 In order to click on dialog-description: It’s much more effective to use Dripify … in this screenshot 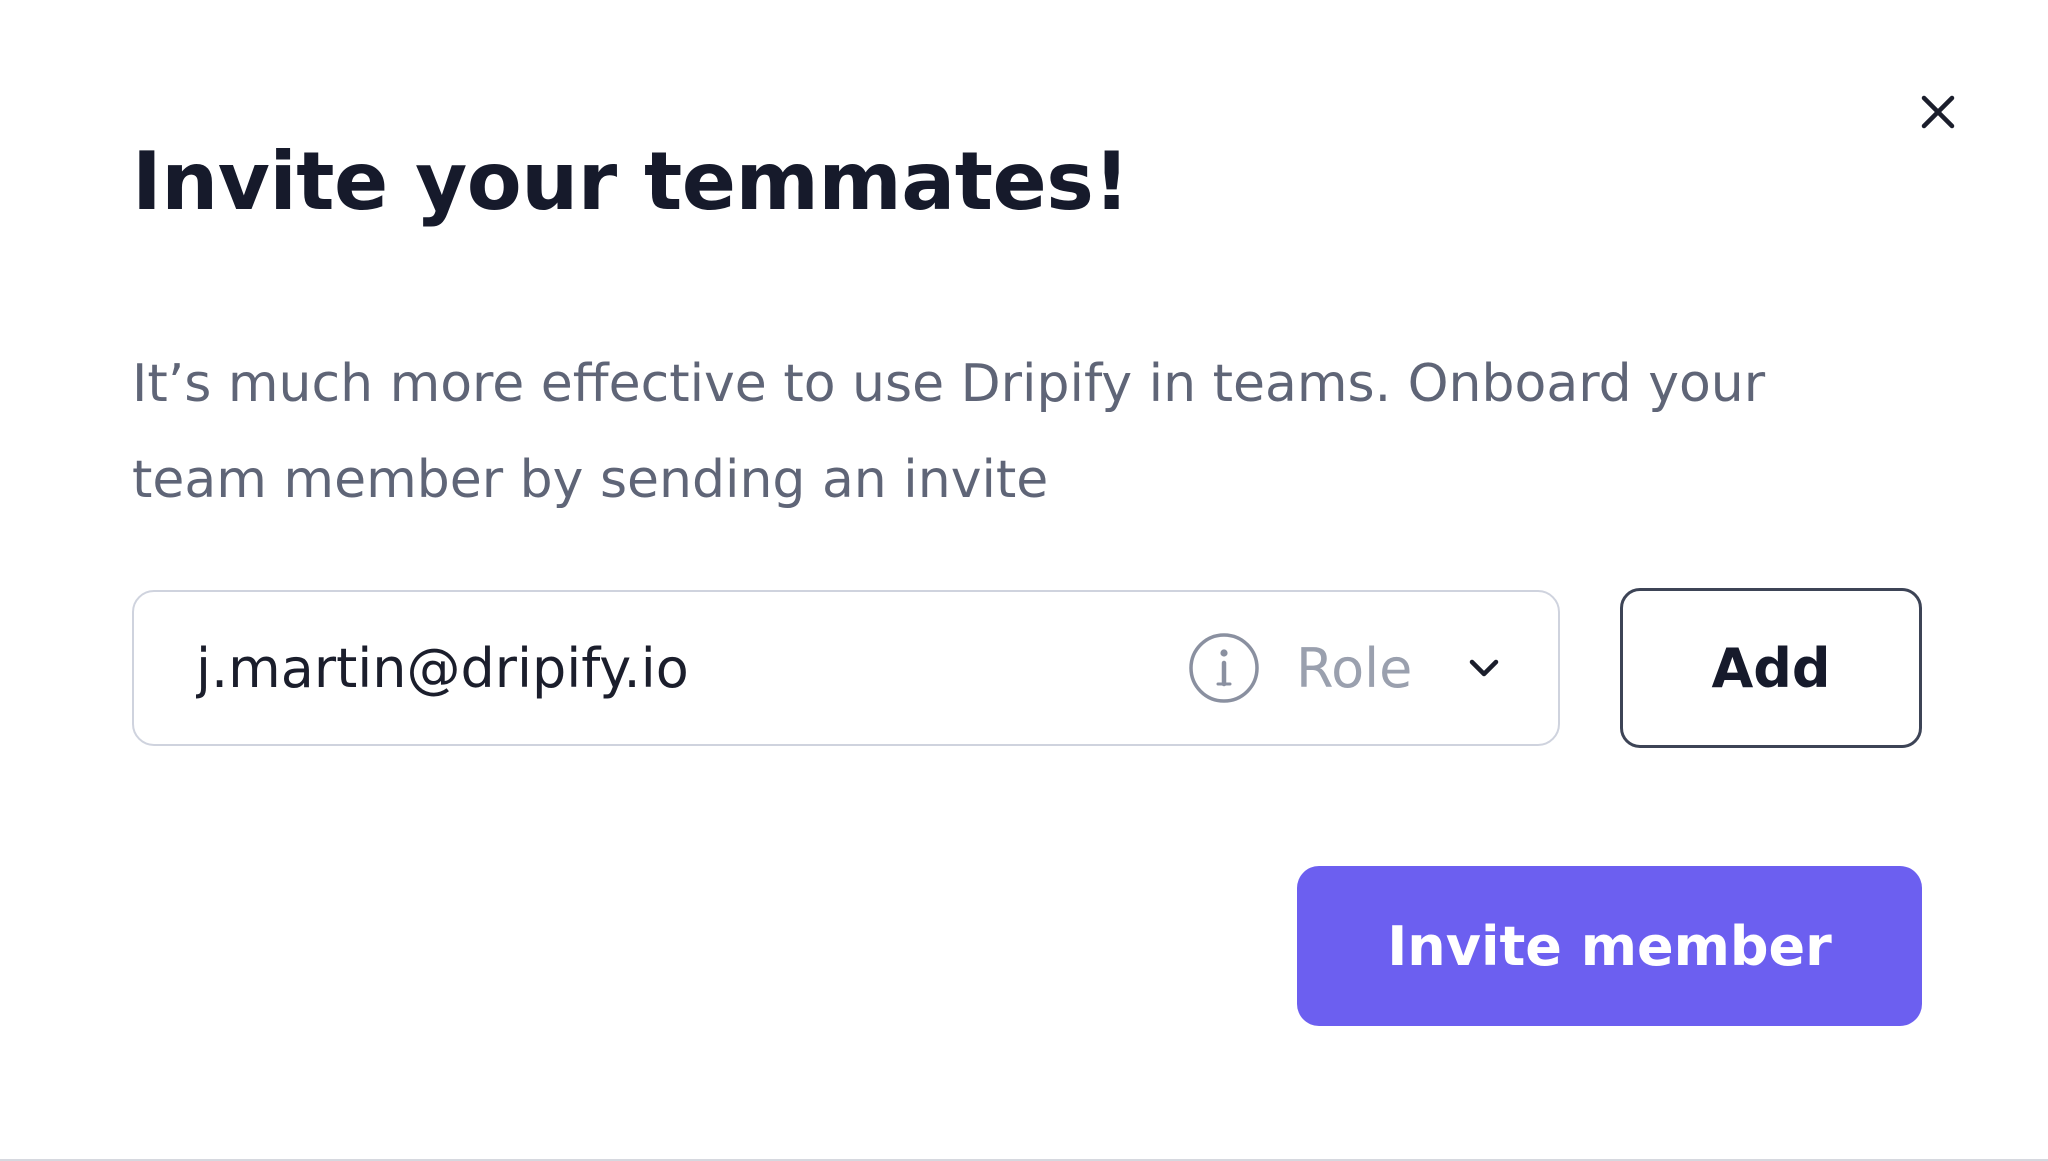, I will do `click(949, 432)`.